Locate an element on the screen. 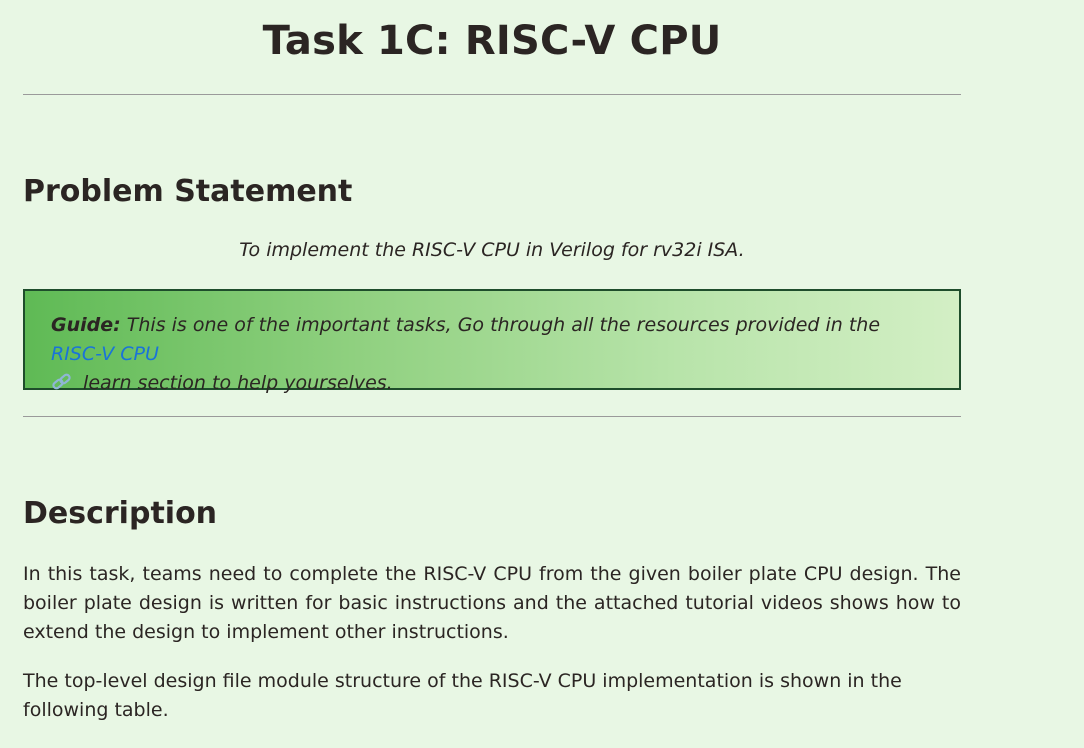  problem-statement-heading: Problem Statement is located at coordinates (188, 191).